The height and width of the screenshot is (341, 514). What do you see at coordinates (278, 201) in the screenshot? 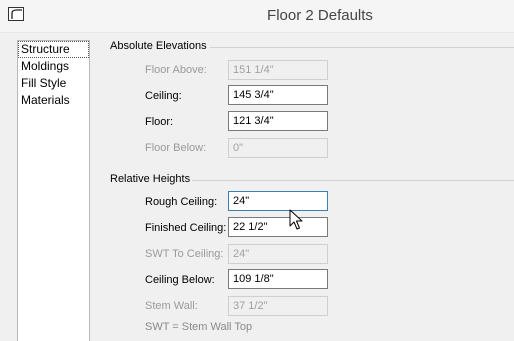
I see `rough-ceiling-field: 24"` at bounding box center [278, 201].